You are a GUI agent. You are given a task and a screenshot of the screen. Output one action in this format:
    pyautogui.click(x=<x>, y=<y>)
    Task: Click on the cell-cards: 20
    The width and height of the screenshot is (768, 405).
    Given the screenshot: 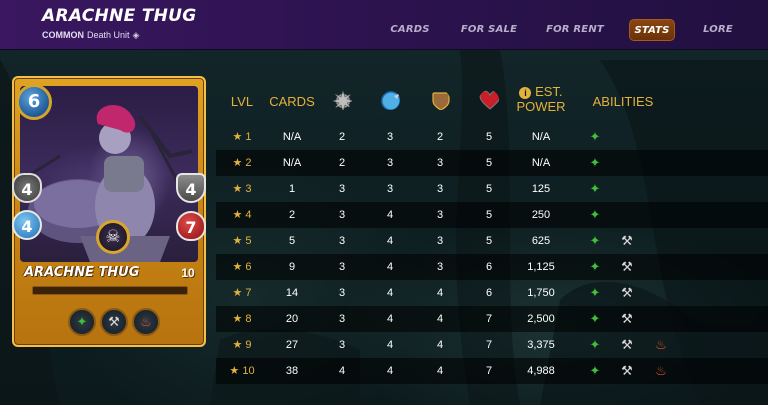 What is the action you would take?
    pyautogui.click(x=292, y=319)
    